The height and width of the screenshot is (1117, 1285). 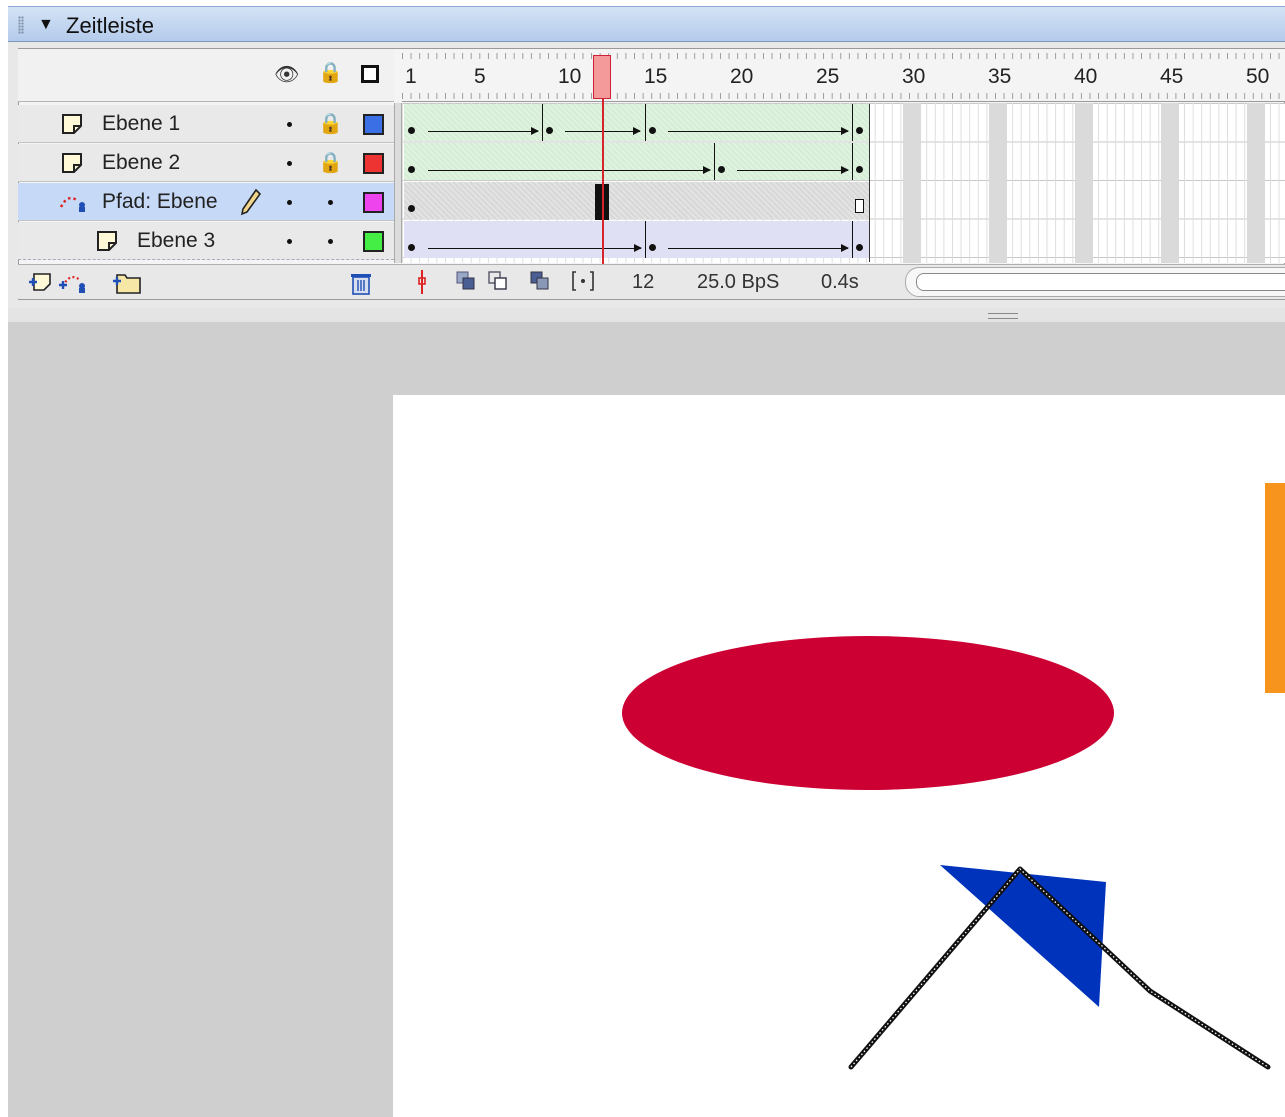 What do you see at coordinates (1003, 316) in the screenshot?
I see `splitter-grip-icon` at bounding box center [1003, 316].